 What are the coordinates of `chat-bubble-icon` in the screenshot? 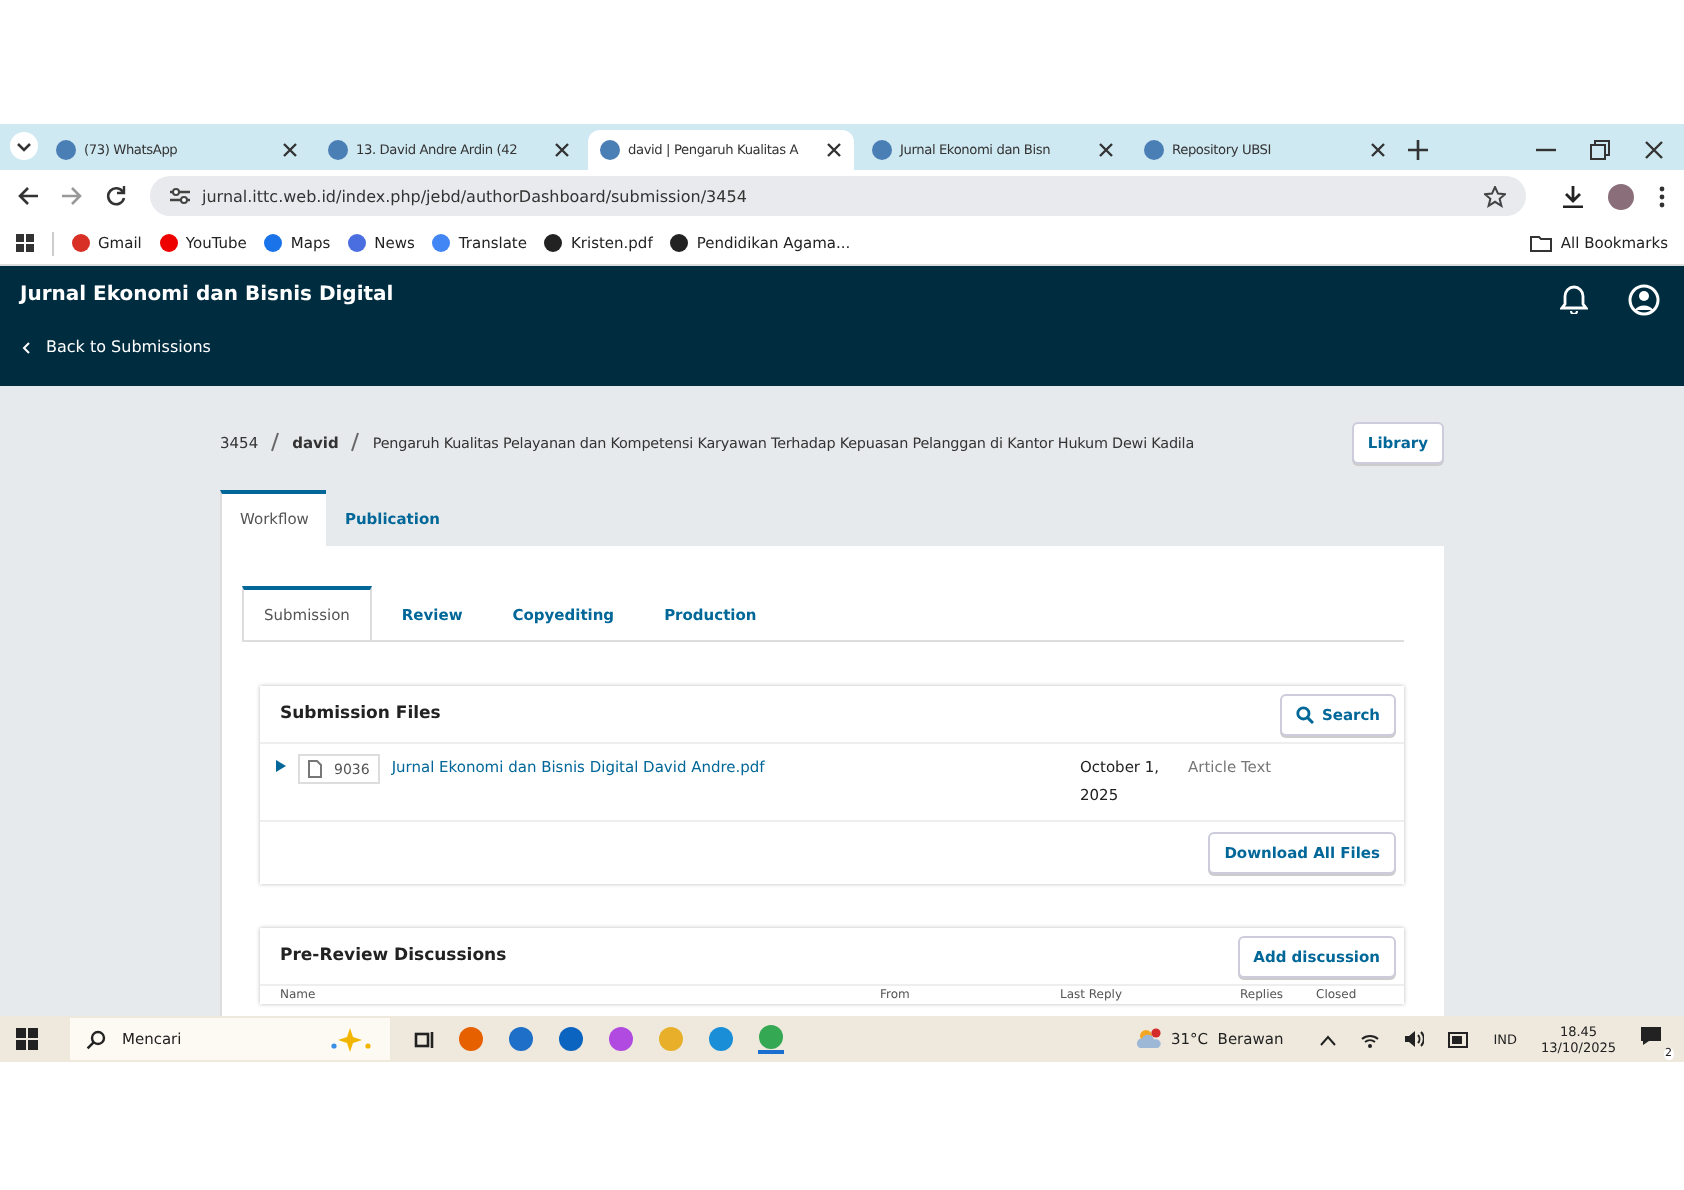 It's located at (1651, 1035).